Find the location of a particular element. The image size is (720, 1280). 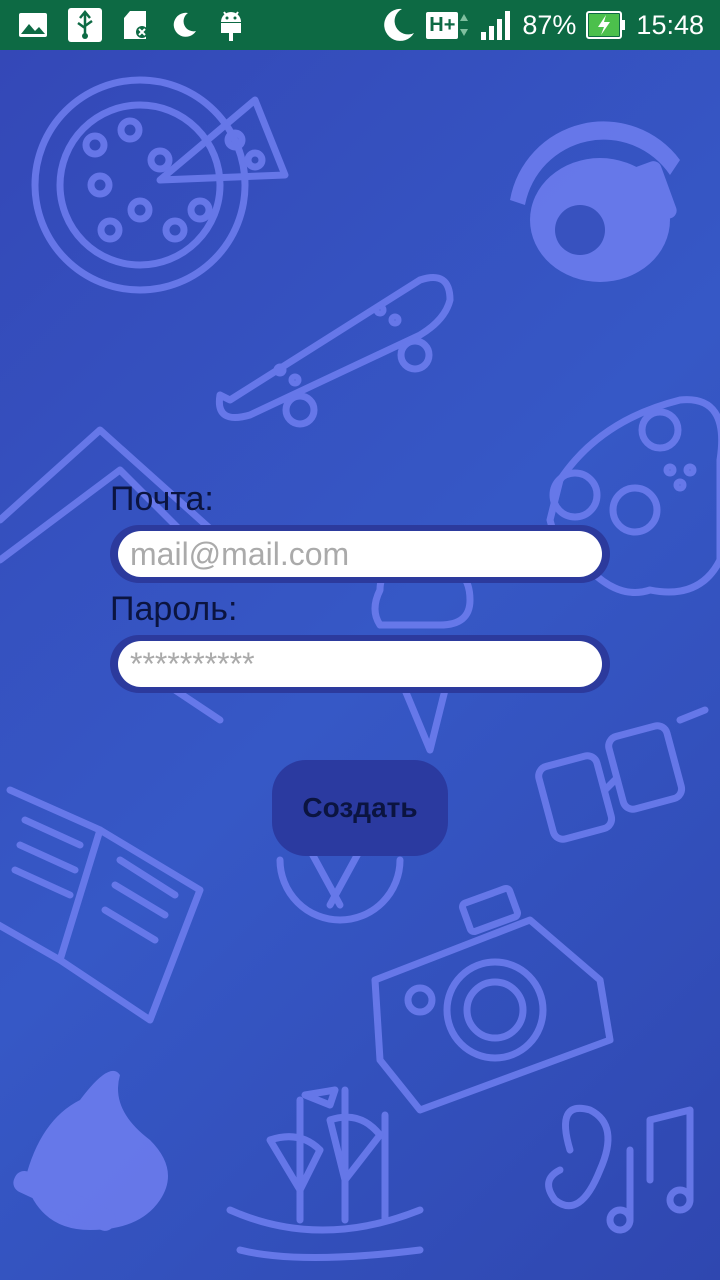

password-field is located at coordinates (360, 664).